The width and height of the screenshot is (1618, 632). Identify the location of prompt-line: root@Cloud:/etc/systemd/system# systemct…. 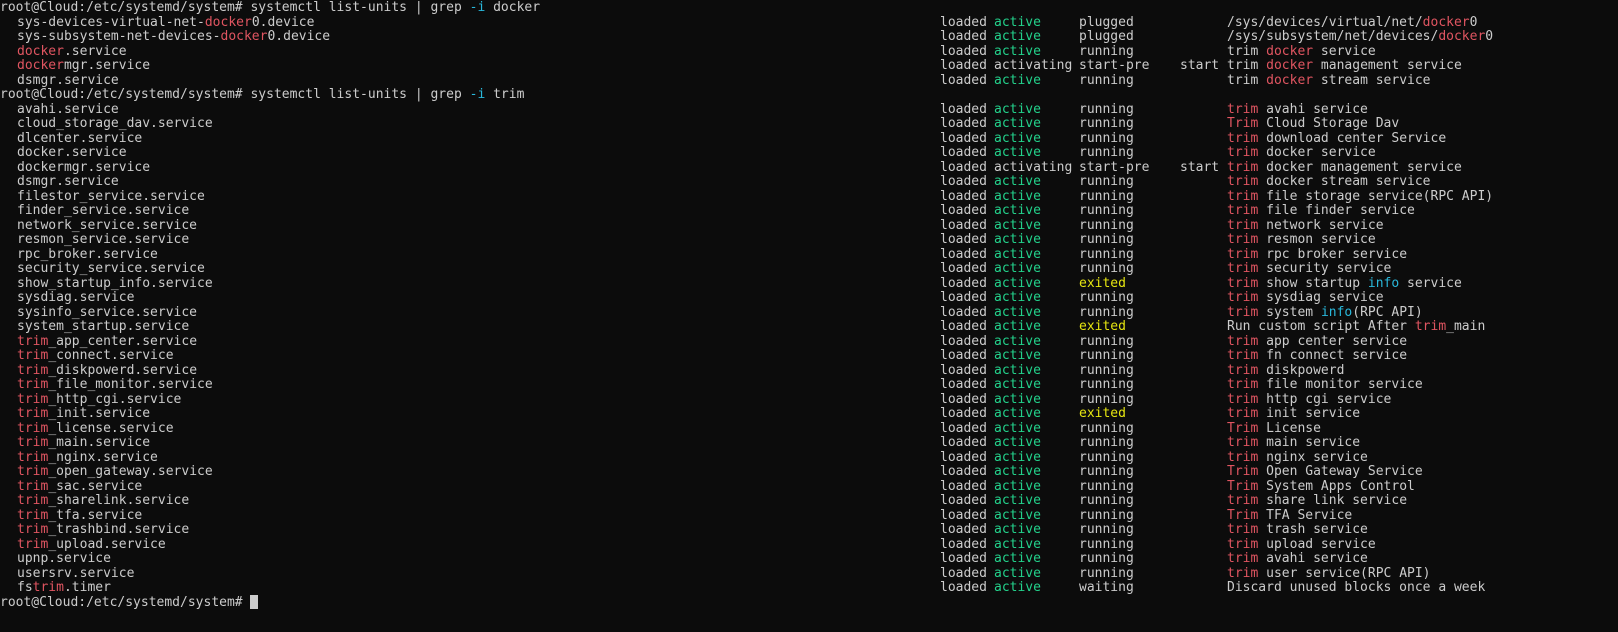
(809, 94).